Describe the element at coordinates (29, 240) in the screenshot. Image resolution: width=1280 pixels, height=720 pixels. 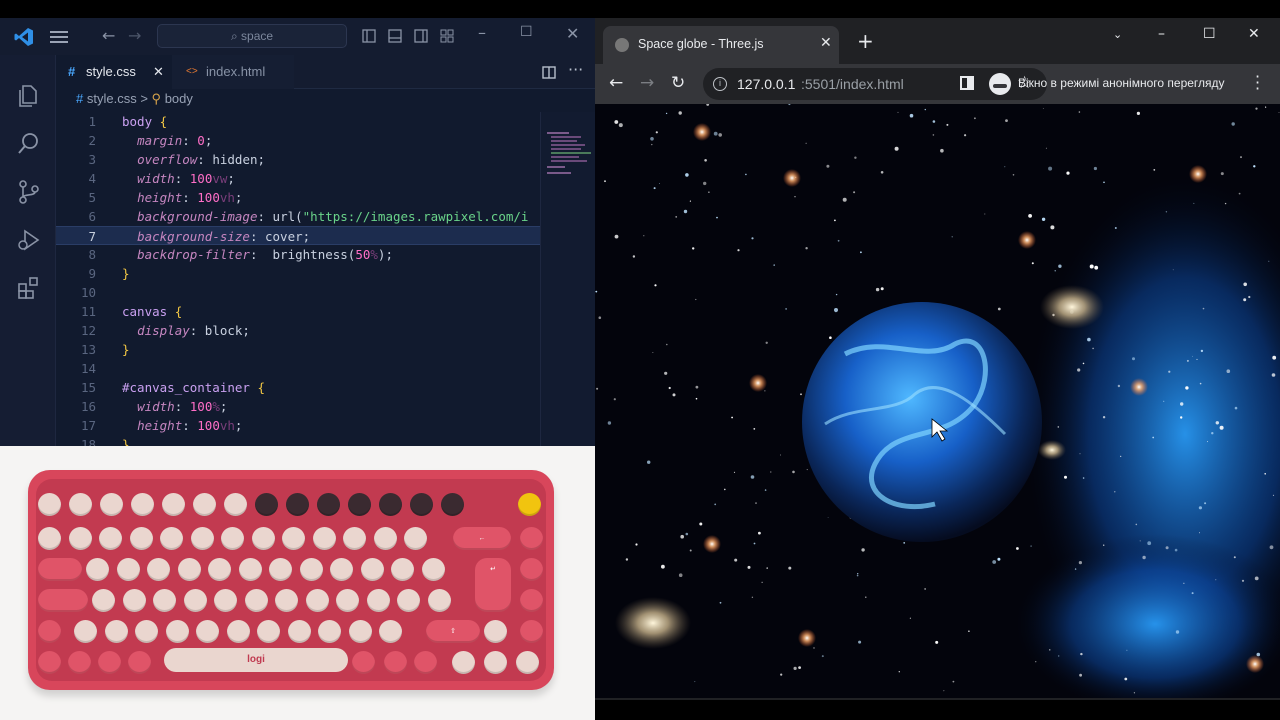
I see `run-debug-icon` at that location.